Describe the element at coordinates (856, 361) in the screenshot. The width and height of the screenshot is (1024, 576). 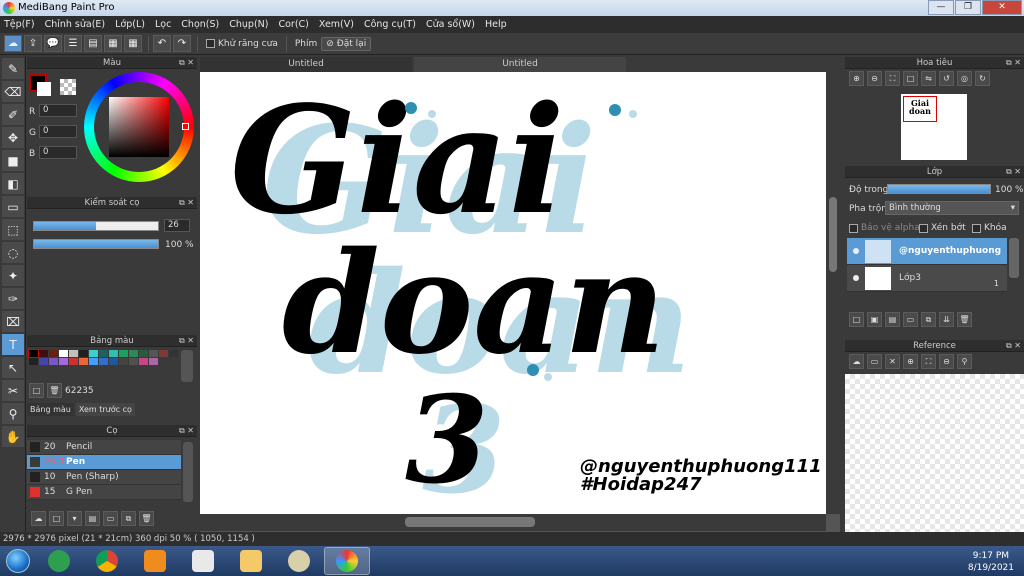
I see `cloud-reference-icon: ☁` at that location.